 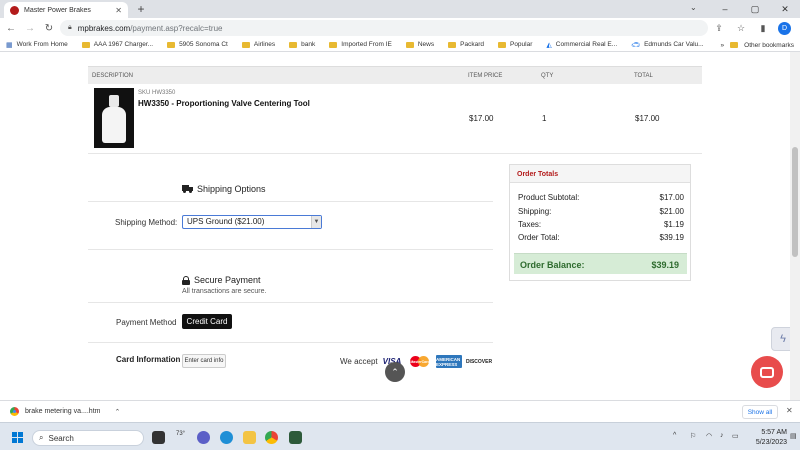 What do you see at coordinates (65, 411) in the screenshot?
I see `download-item: brake metering va....htm ⌃` at bounding box center [65, 411].